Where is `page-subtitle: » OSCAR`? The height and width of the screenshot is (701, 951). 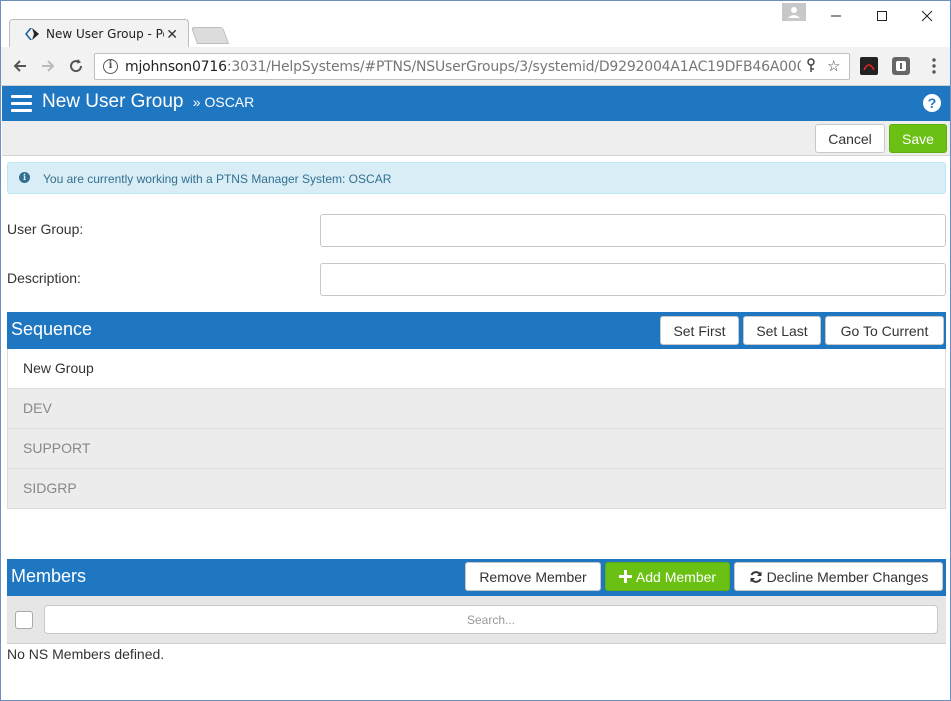 page-subtitle: » OSCAR is located at coordinates (223, 102).